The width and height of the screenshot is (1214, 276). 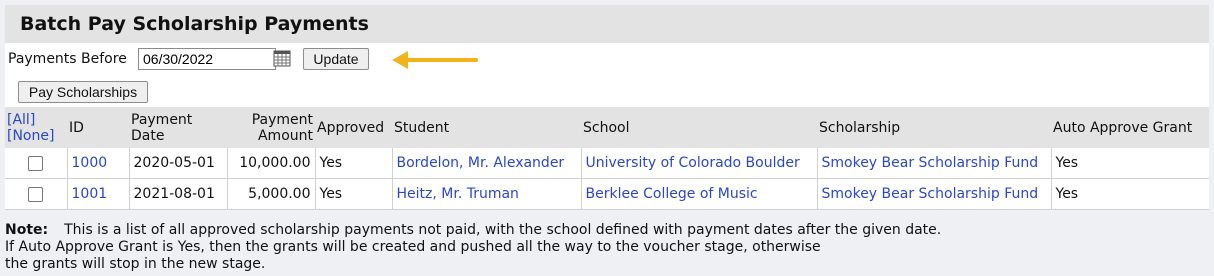 I want to click on payment-date-header: Payment Date, so click(x=178, y=127).